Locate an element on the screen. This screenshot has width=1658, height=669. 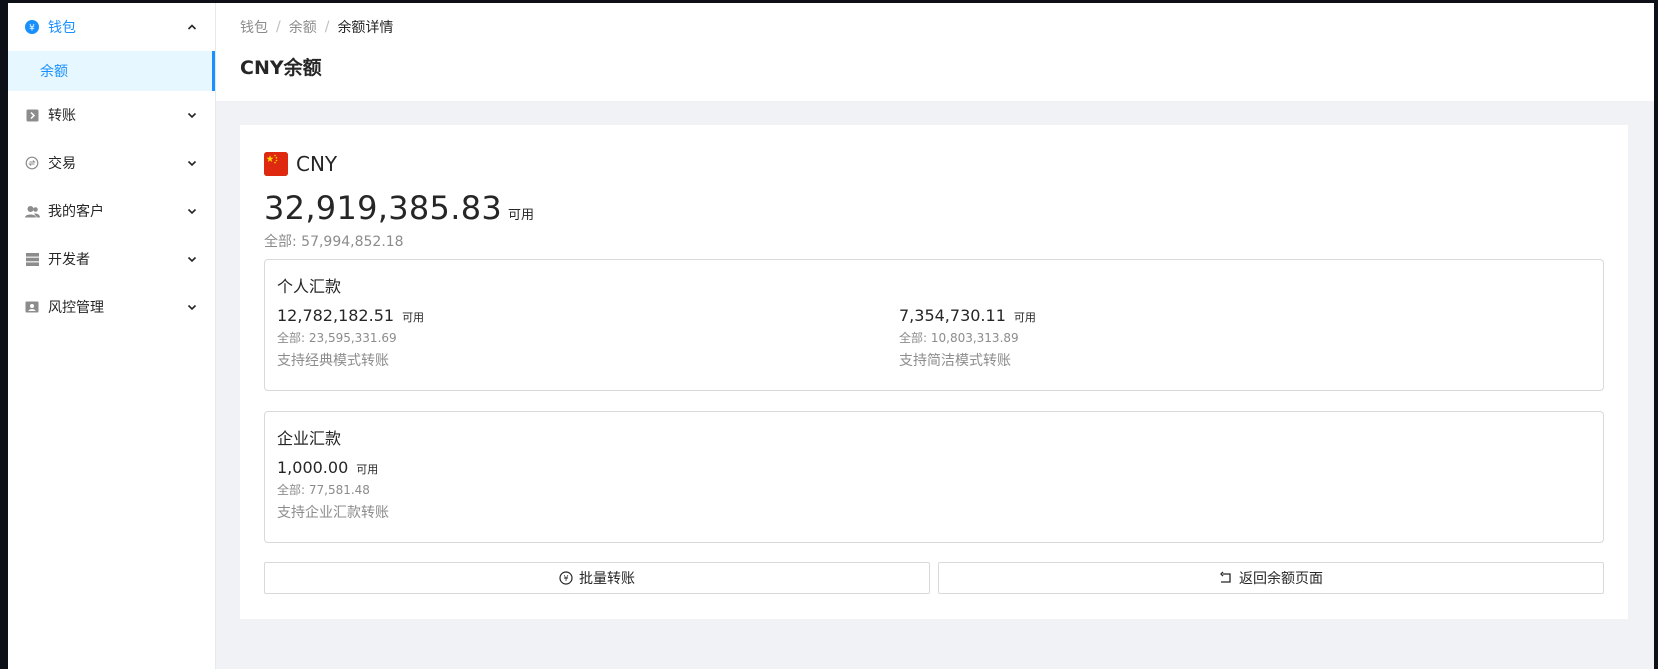
enterprise-balance: 1,000.00 可用 全部: 77,581.48 支持企业汇款转账 is located at coordinates (588, 490).